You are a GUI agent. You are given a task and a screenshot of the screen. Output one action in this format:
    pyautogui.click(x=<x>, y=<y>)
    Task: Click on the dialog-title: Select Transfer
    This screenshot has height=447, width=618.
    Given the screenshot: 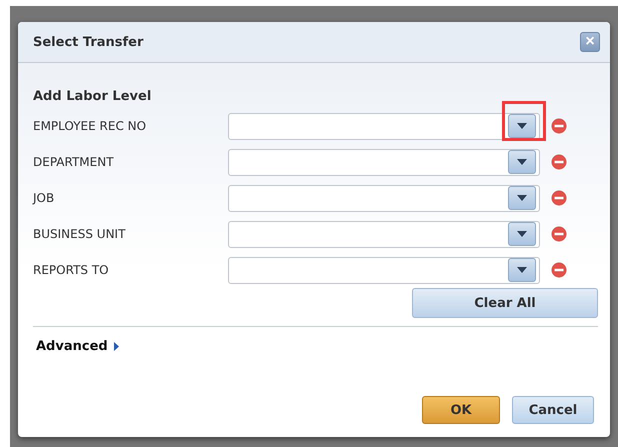 What is the action you would take?
    pyautogui.click(x=88, y=42)
    